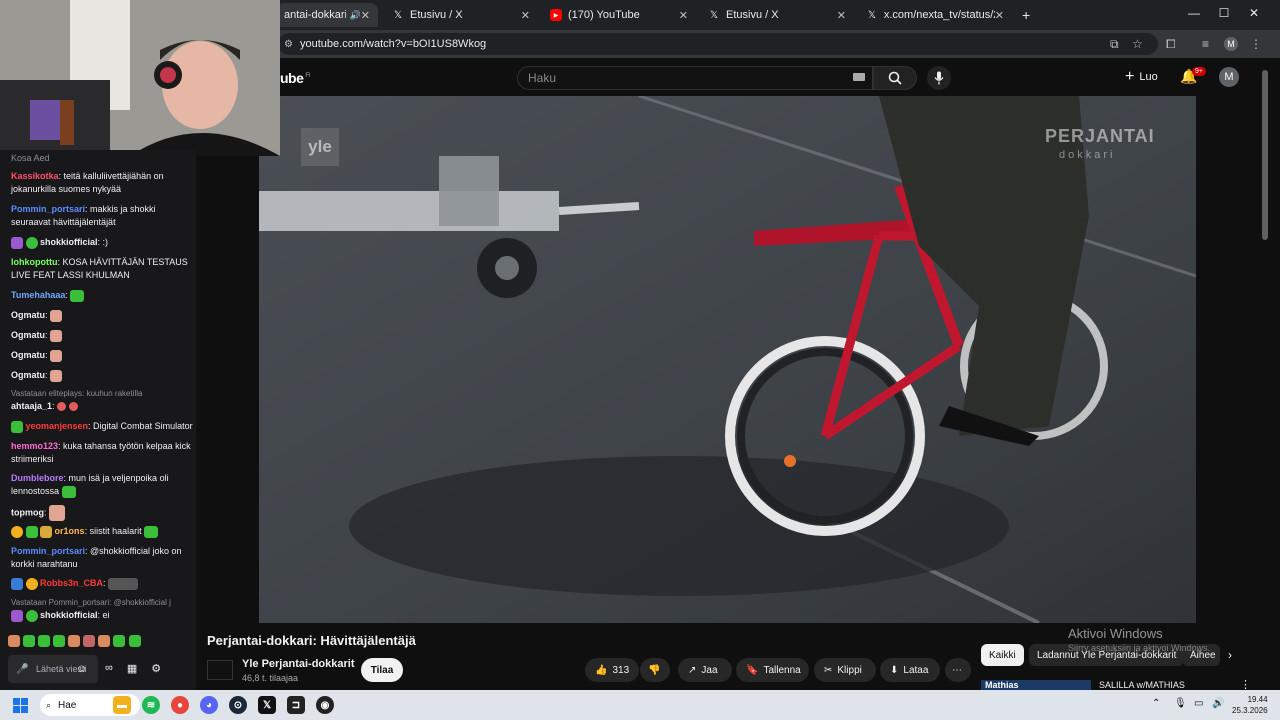 The image size is (1280, 720). What do you see at coordinates (30, 158) in the screenshot?
I see `chat-partial-line: Kosa Aed` at bounding box center [30, 158].